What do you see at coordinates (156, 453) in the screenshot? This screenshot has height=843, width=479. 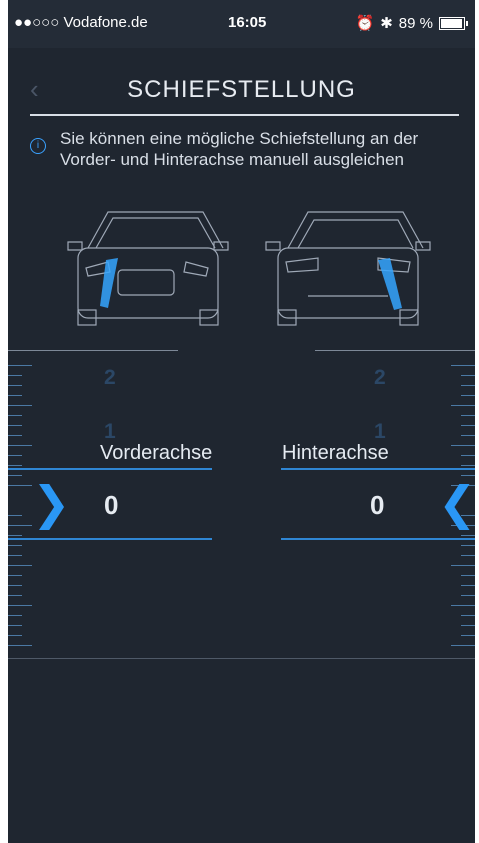 I see `front-axle-label: Vorderachse` at bounding box center [156, 453].